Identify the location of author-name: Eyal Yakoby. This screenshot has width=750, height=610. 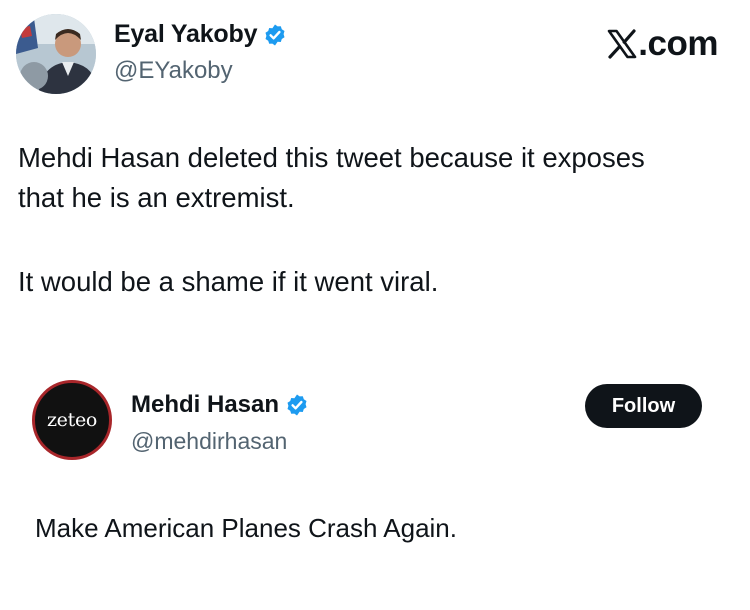
(185, 34).